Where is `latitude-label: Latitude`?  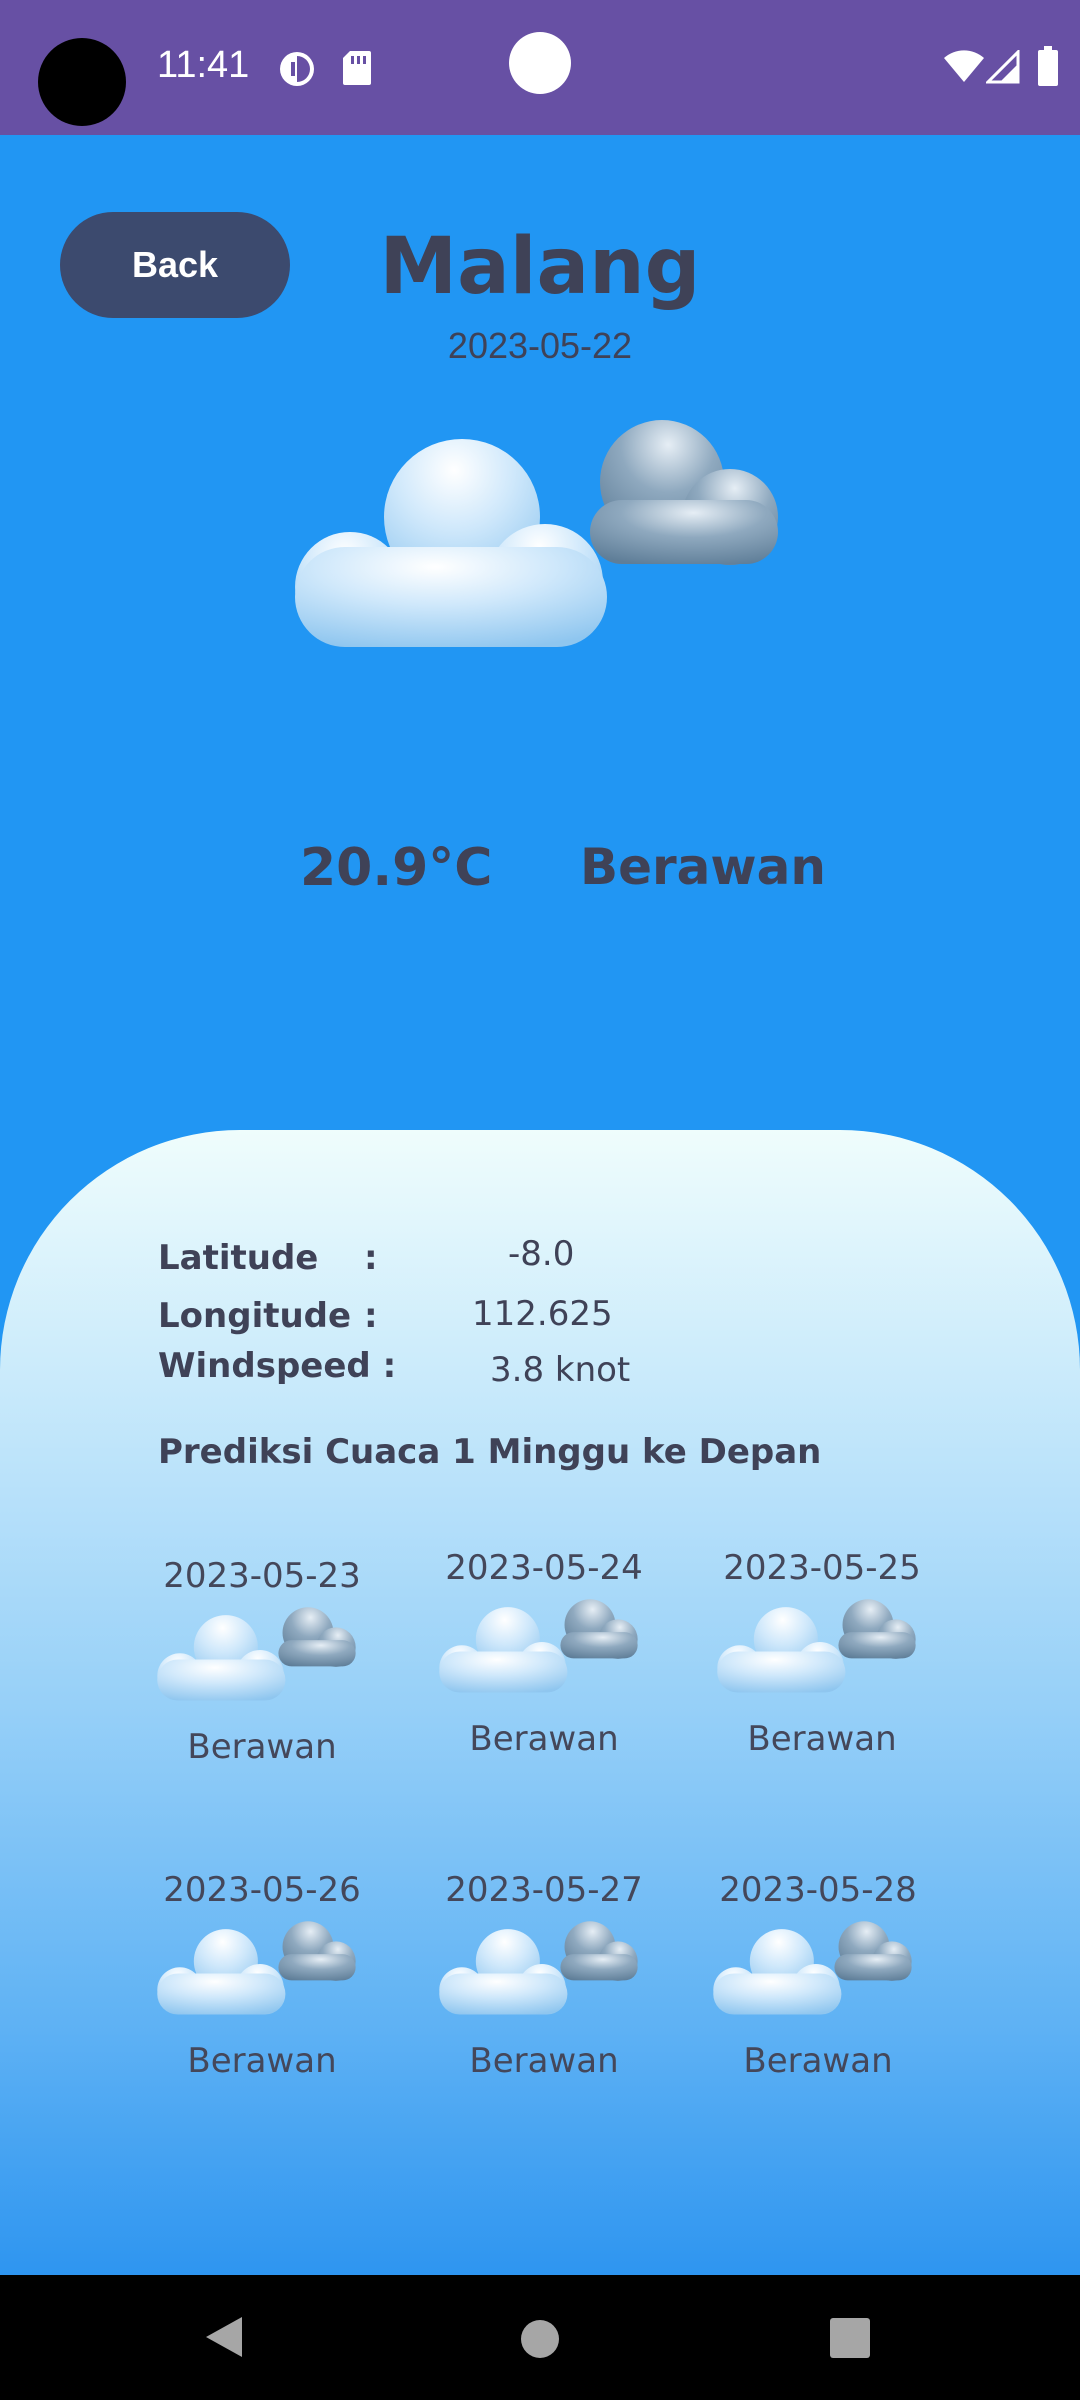 latitude-label: Latitude is located at coordinates (238, 1258).